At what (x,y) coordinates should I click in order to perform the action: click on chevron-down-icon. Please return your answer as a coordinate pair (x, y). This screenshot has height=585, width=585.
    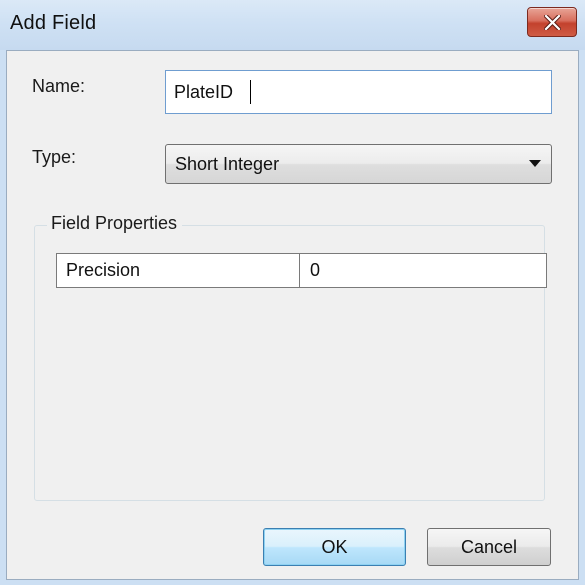
    Looking at the image, I should click on (535, 163).